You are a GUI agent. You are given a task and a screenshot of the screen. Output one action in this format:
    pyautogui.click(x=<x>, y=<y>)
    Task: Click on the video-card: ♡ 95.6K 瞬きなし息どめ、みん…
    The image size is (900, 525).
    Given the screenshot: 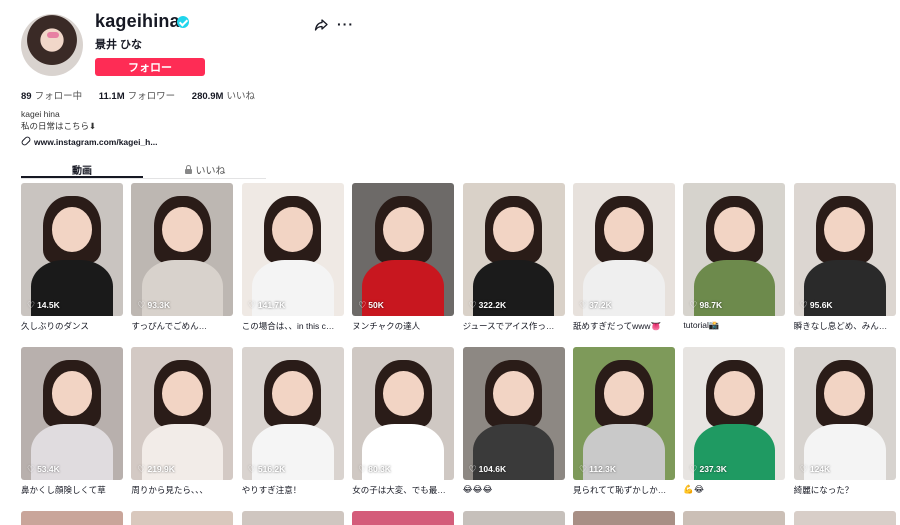 What is the action you would take?
    pyautogui.click(x=844, y=257)
    